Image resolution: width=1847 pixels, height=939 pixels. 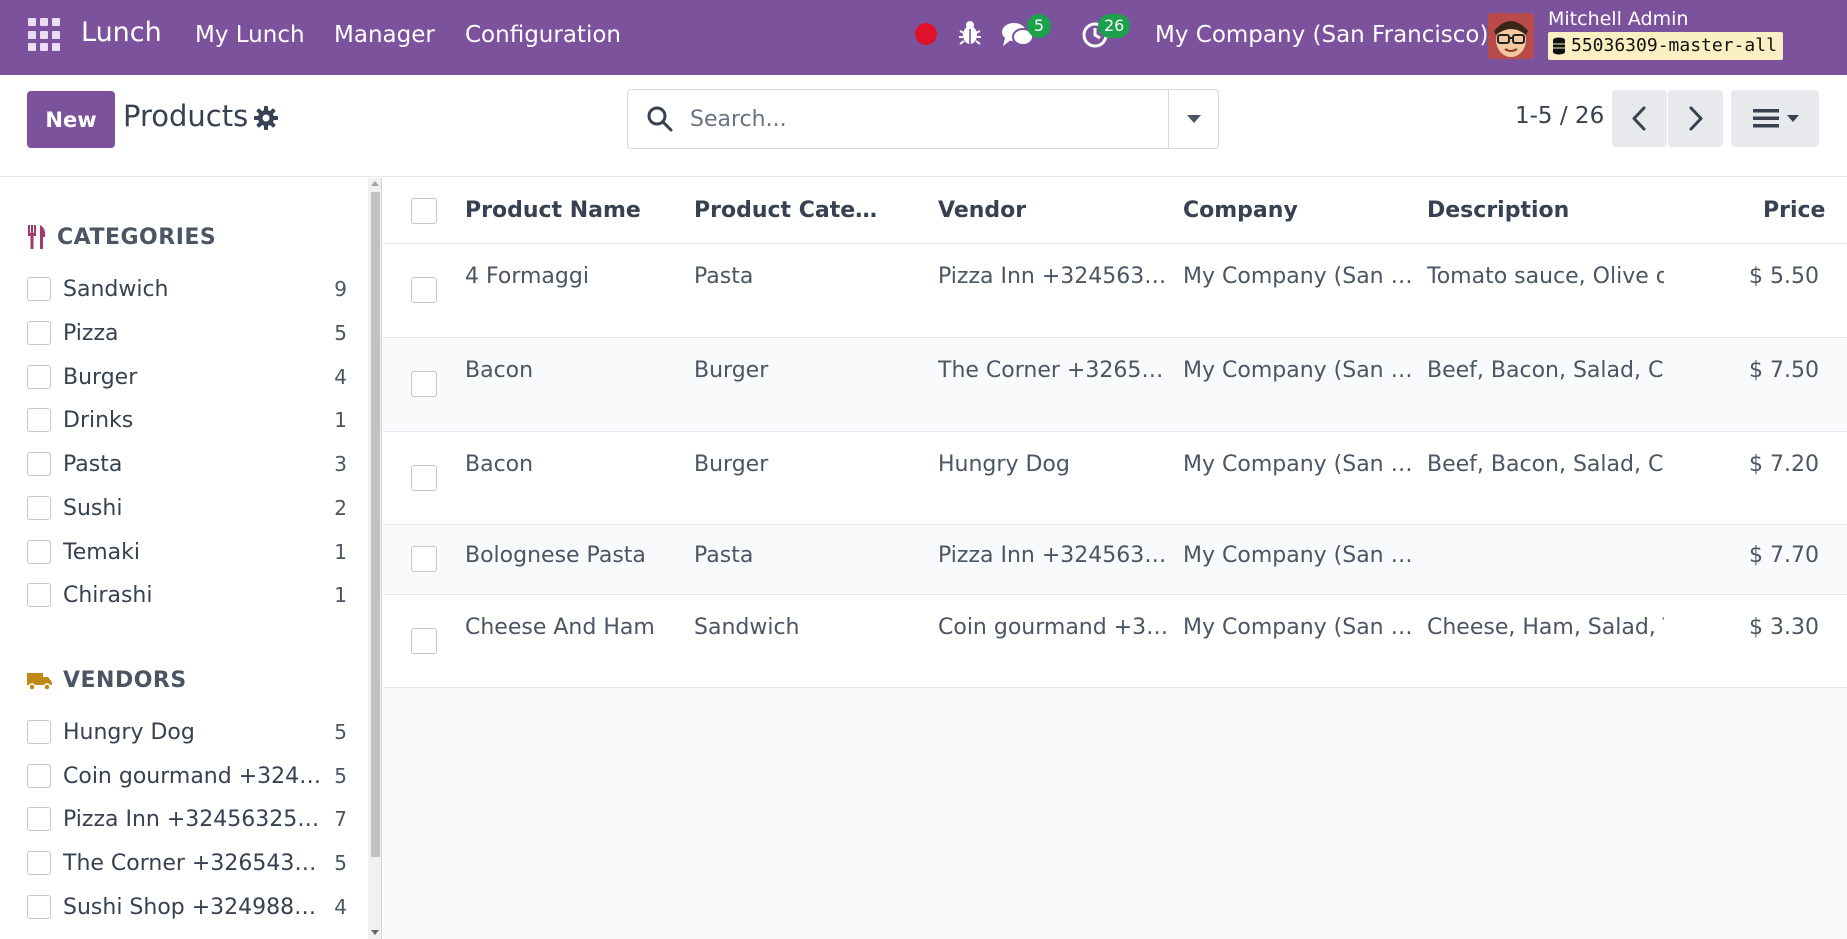 What do you see at coordinates (187, 289) in the screenshot?
I see `category-filter-item: Sandwich 9` at bounding box center [187, 289].